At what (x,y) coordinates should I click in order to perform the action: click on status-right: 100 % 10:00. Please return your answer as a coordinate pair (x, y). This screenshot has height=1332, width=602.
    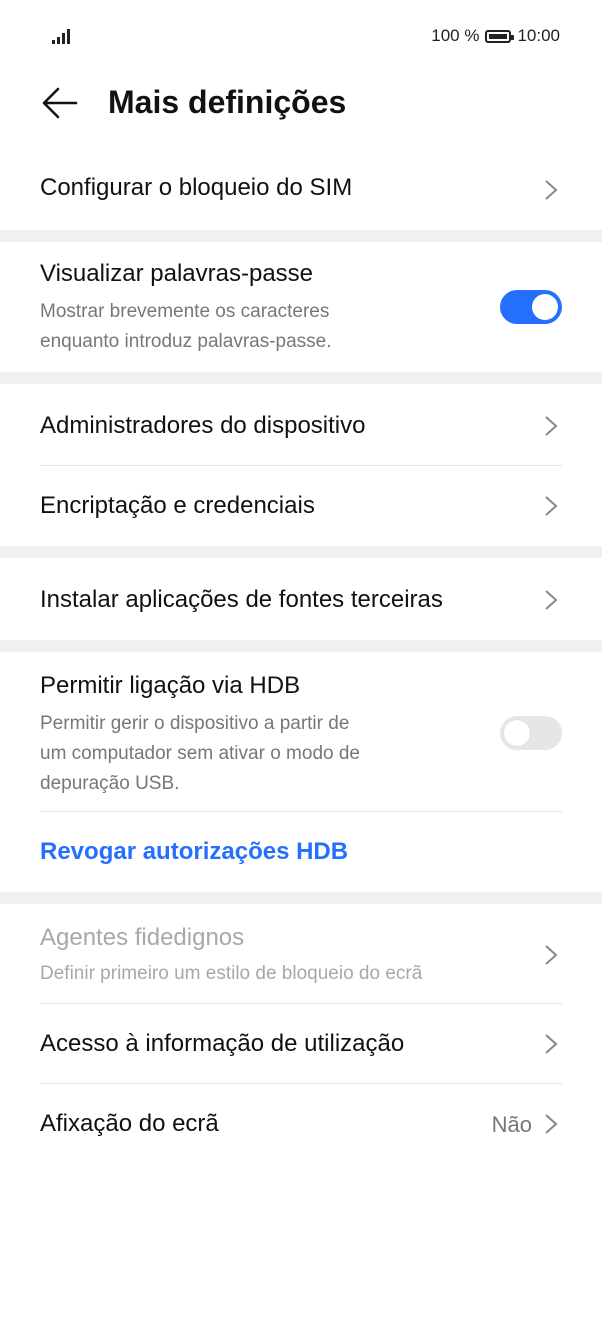
    Looking at the image, I should click on (495, 36).